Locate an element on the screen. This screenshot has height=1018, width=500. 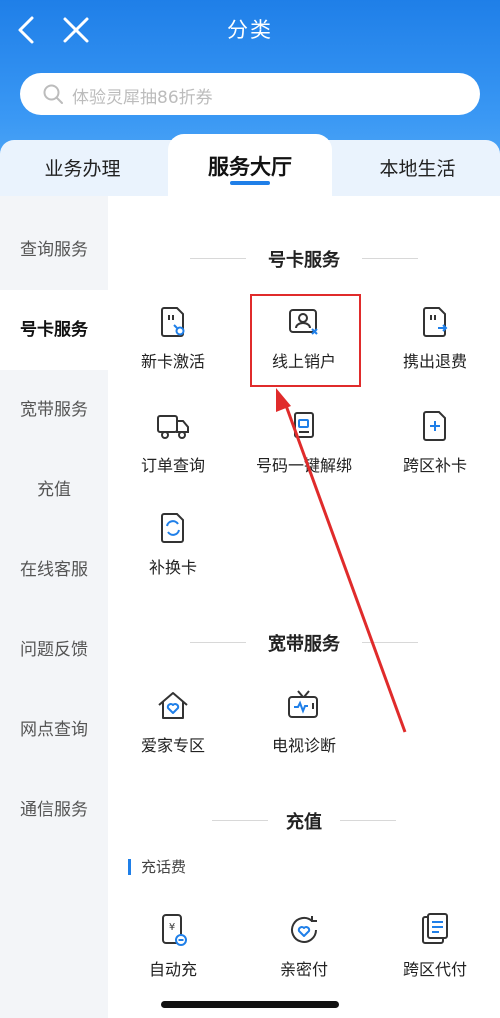
section-title-card: 号卡服务 is located at coordinates (304, 259).